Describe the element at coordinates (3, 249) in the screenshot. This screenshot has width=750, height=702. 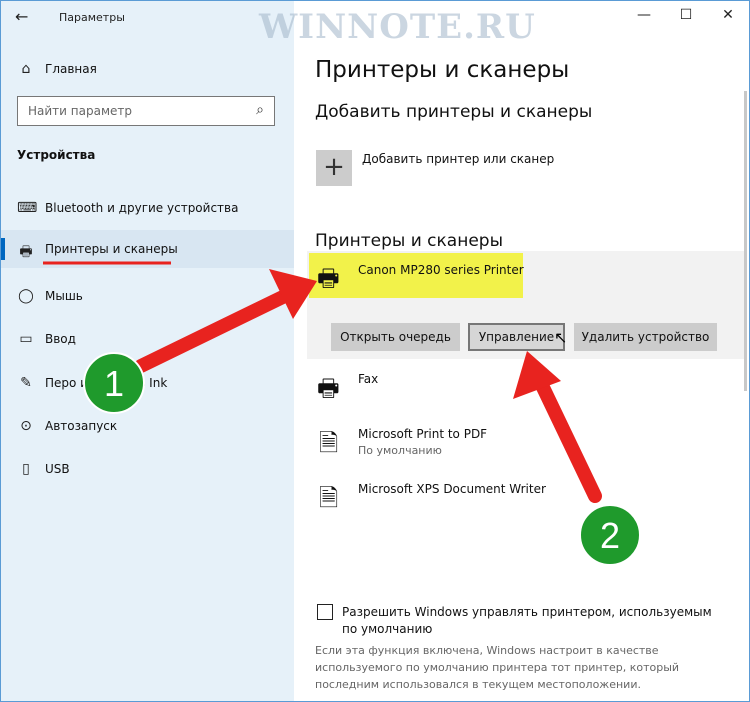
I see `active-indicator` at that location.